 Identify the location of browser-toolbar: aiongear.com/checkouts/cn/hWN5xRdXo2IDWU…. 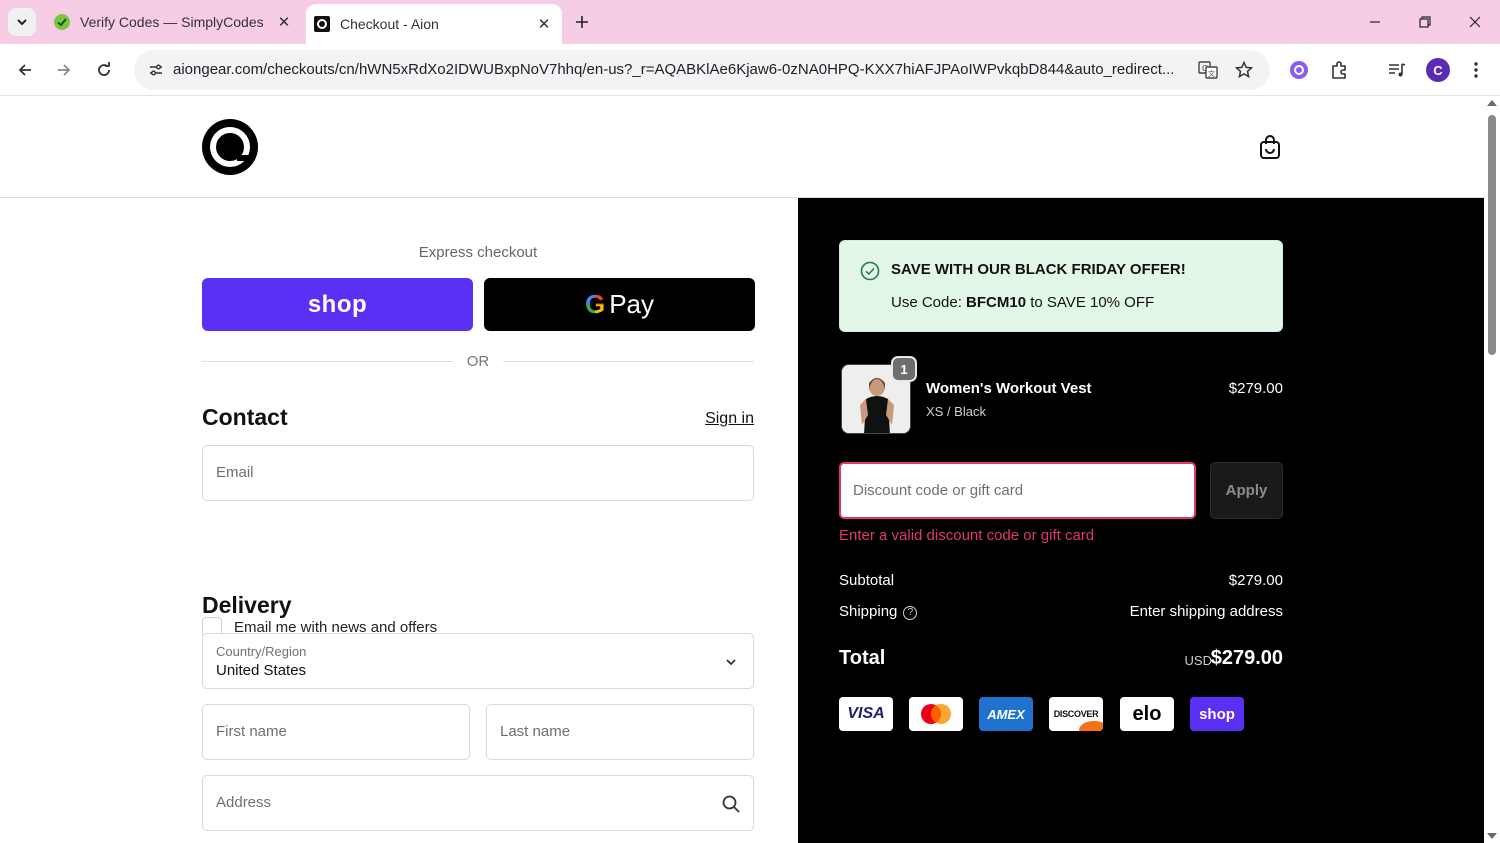
(750, 70).